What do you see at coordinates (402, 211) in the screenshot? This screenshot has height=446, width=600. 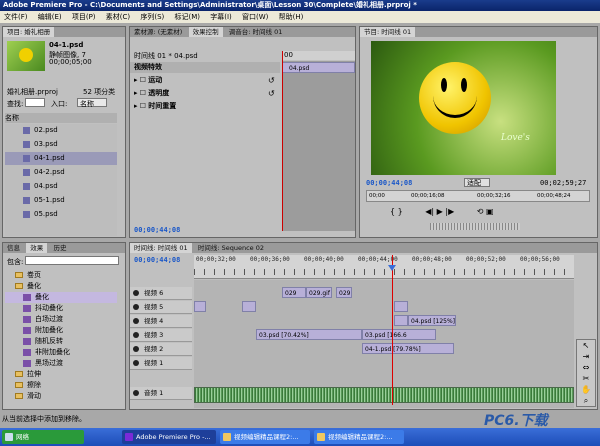 I see `mark-out-icon: }` at bounding box center [402, 211].